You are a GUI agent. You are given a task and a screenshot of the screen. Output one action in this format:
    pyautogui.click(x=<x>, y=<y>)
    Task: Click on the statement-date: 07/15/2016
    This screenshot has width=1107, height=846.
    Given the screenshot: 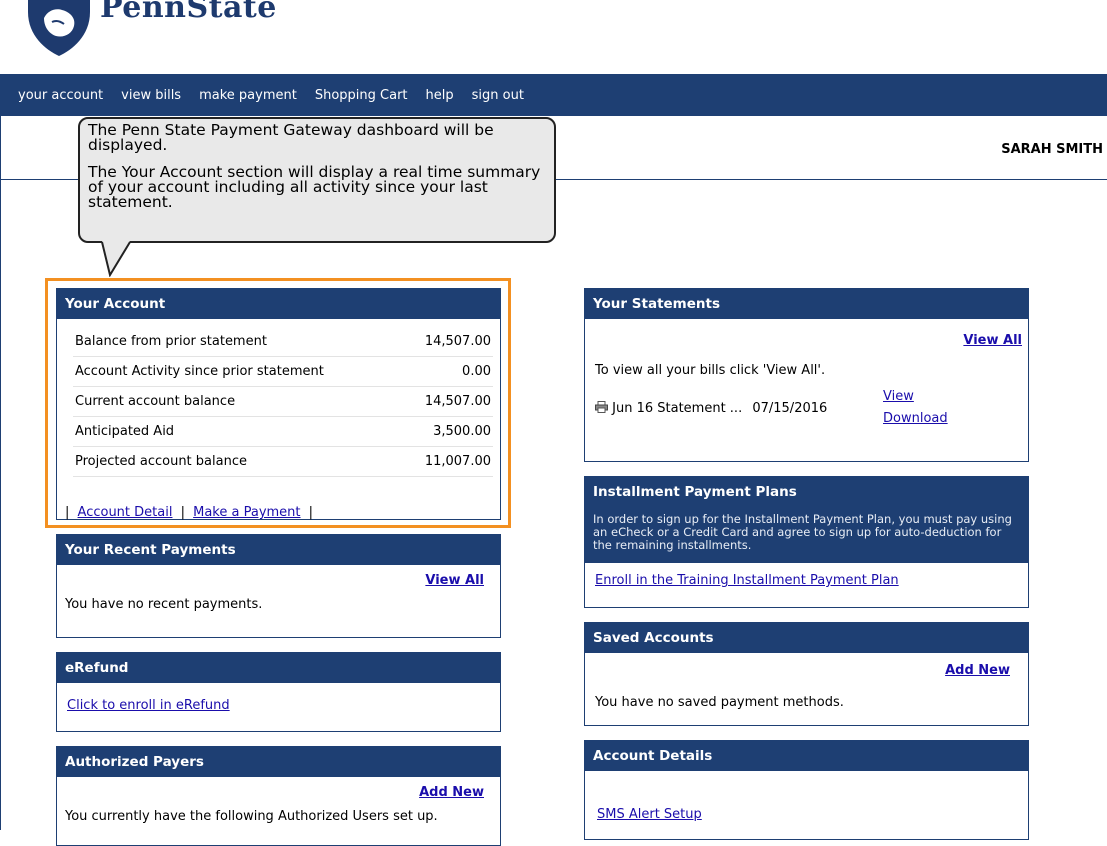 What is the action you would take?
    pyautogui.click(x=790, y=408)
    